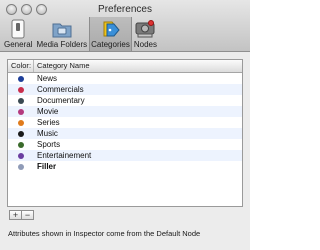  Describe the element at coordinates (125, 89) in the screenshot. I see `table-row: Commercials` at that location.